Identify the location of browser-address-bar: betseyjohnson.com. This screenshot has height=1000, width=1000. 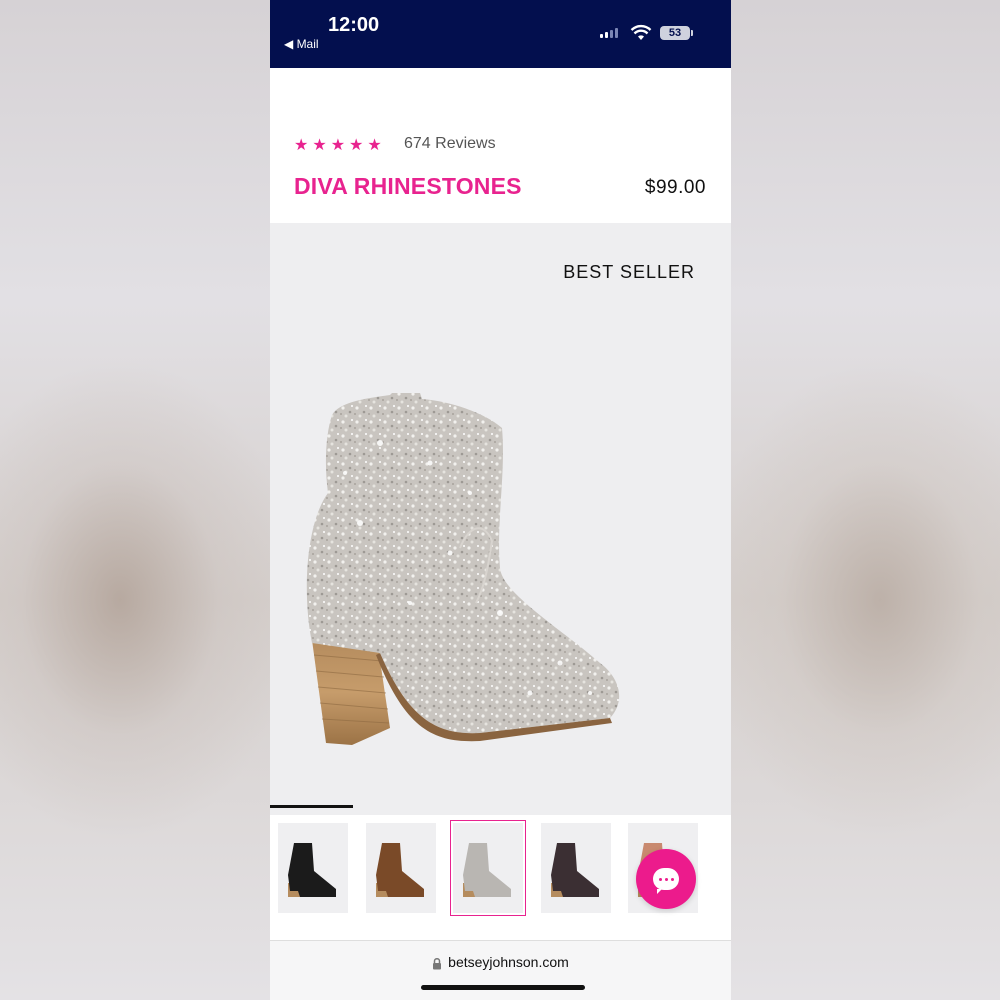
(500, 970).